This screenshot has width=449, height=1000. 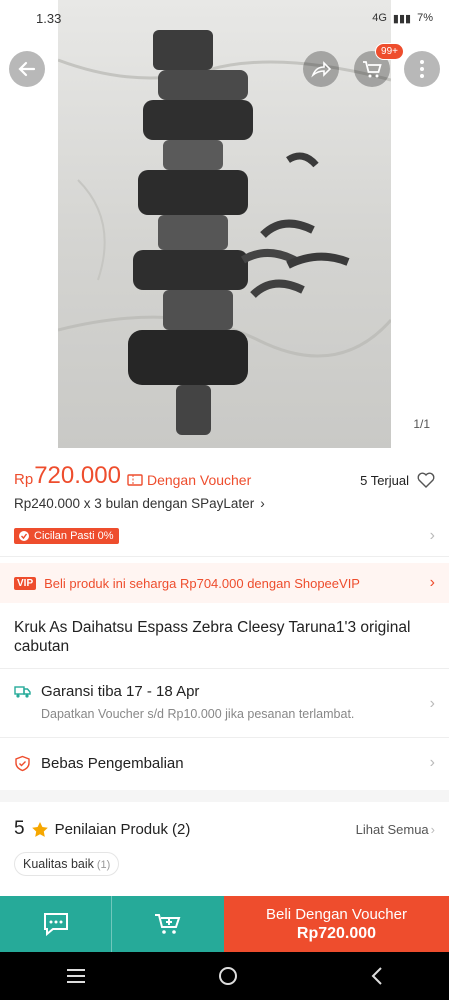 I want to click on cart-icon, so click(x=372, y=69).